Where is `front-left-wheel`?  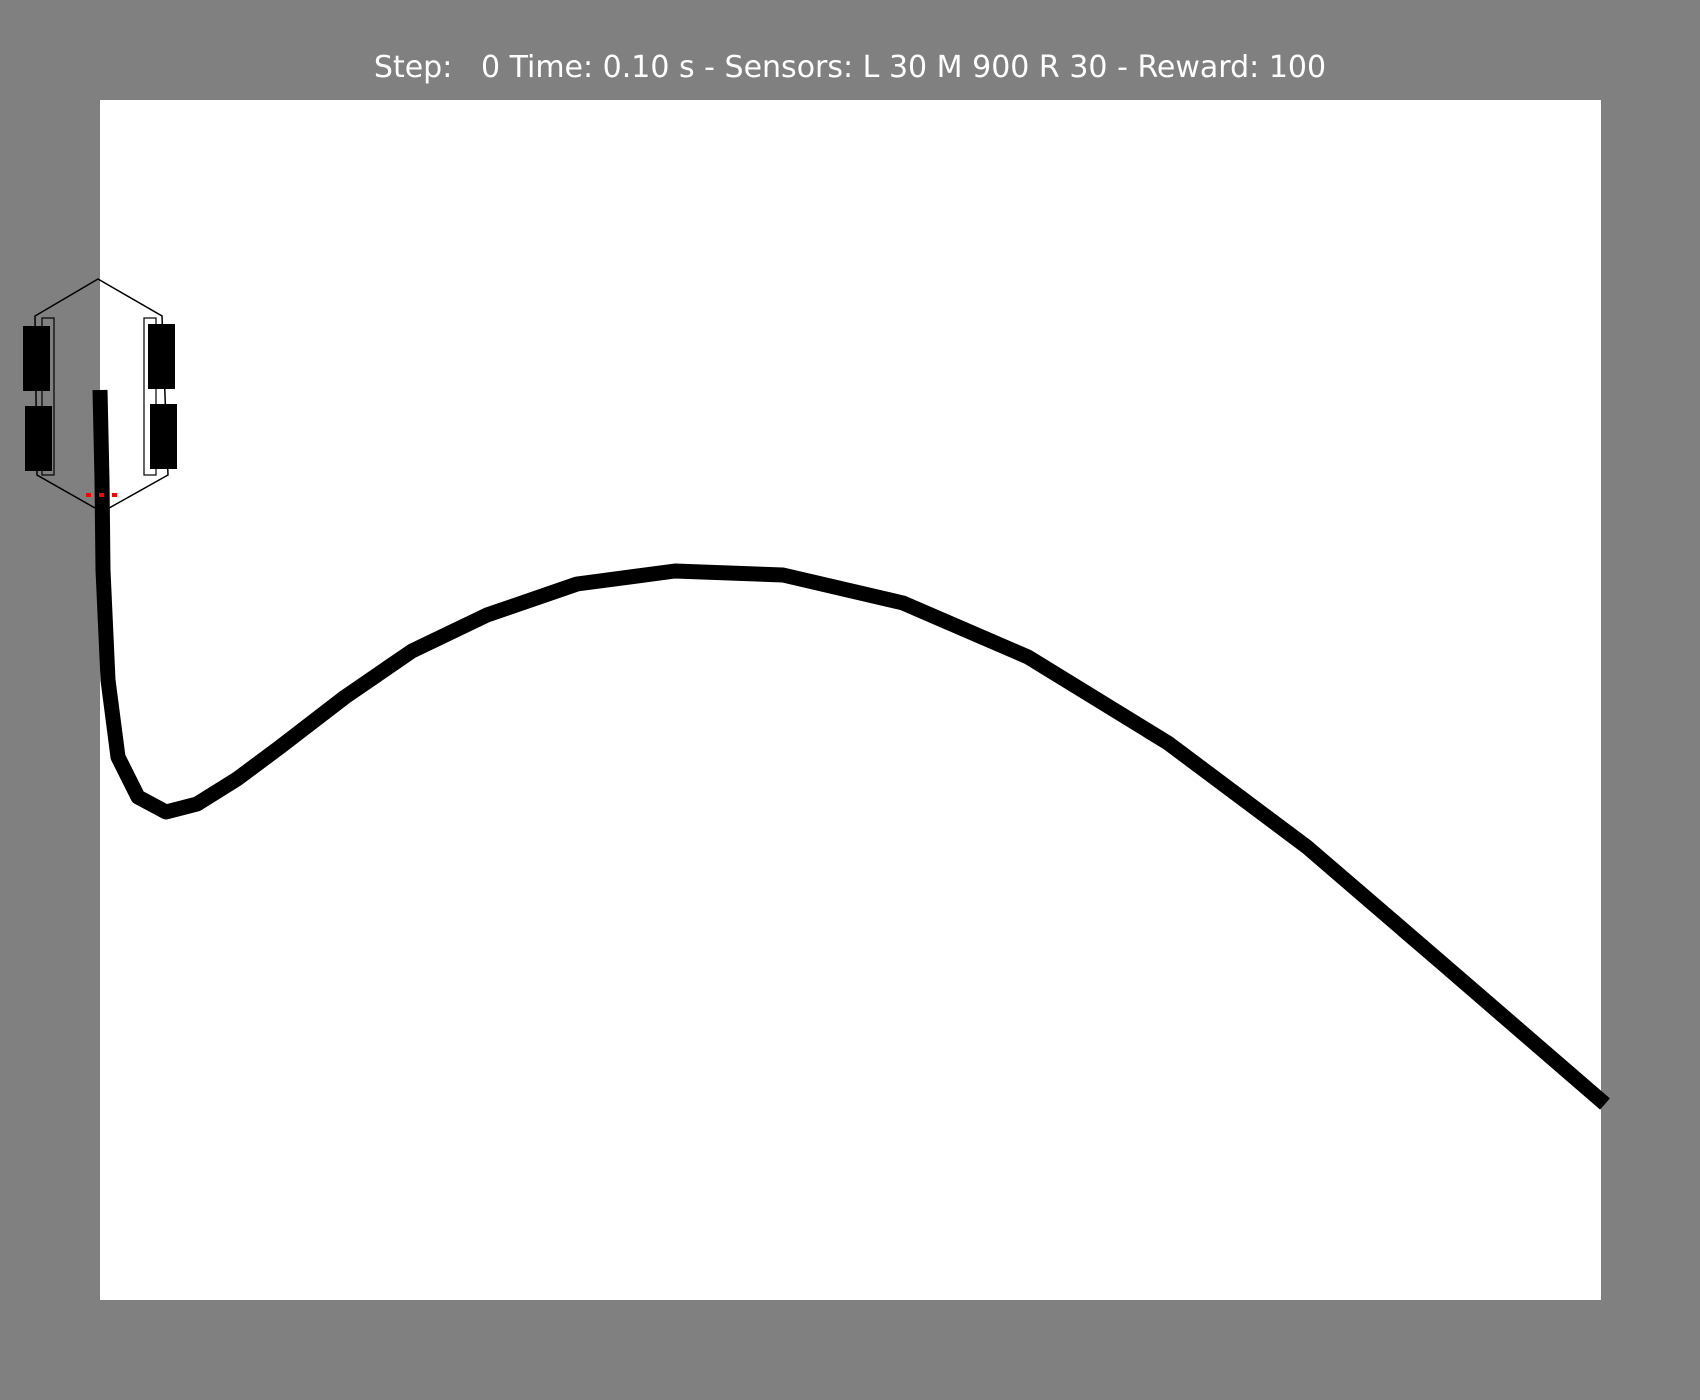
front-left-wheel is located at coordinates (36, 358).